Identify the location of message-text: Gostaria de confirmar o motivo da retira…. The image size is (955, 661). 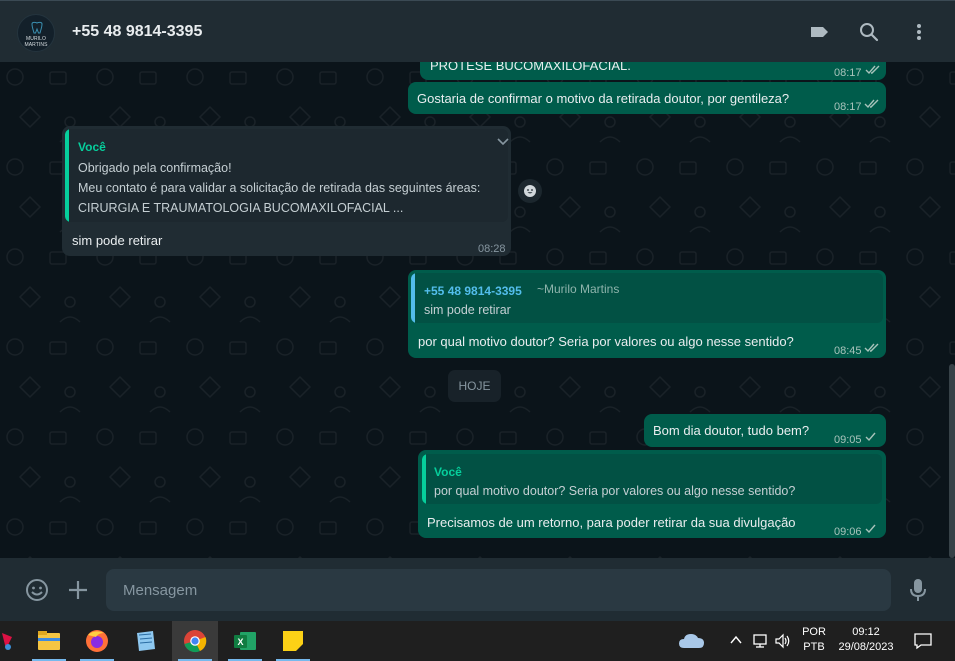
(603, 98).